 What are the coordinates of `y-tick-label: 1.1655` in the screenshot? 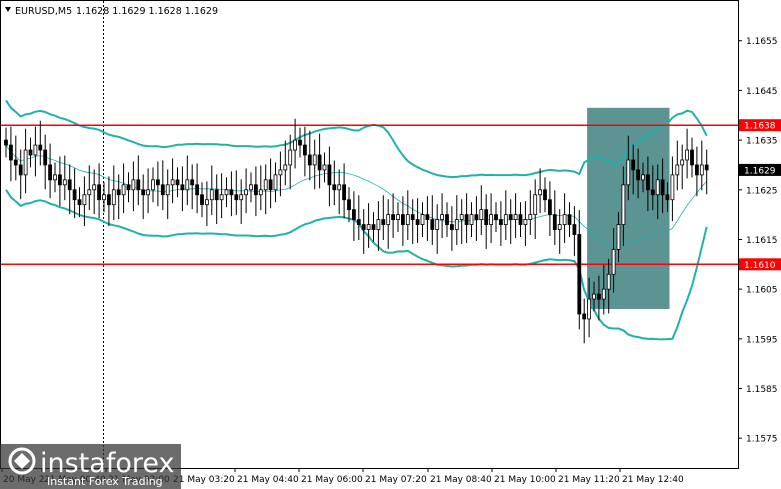 It's located at (762, 42).